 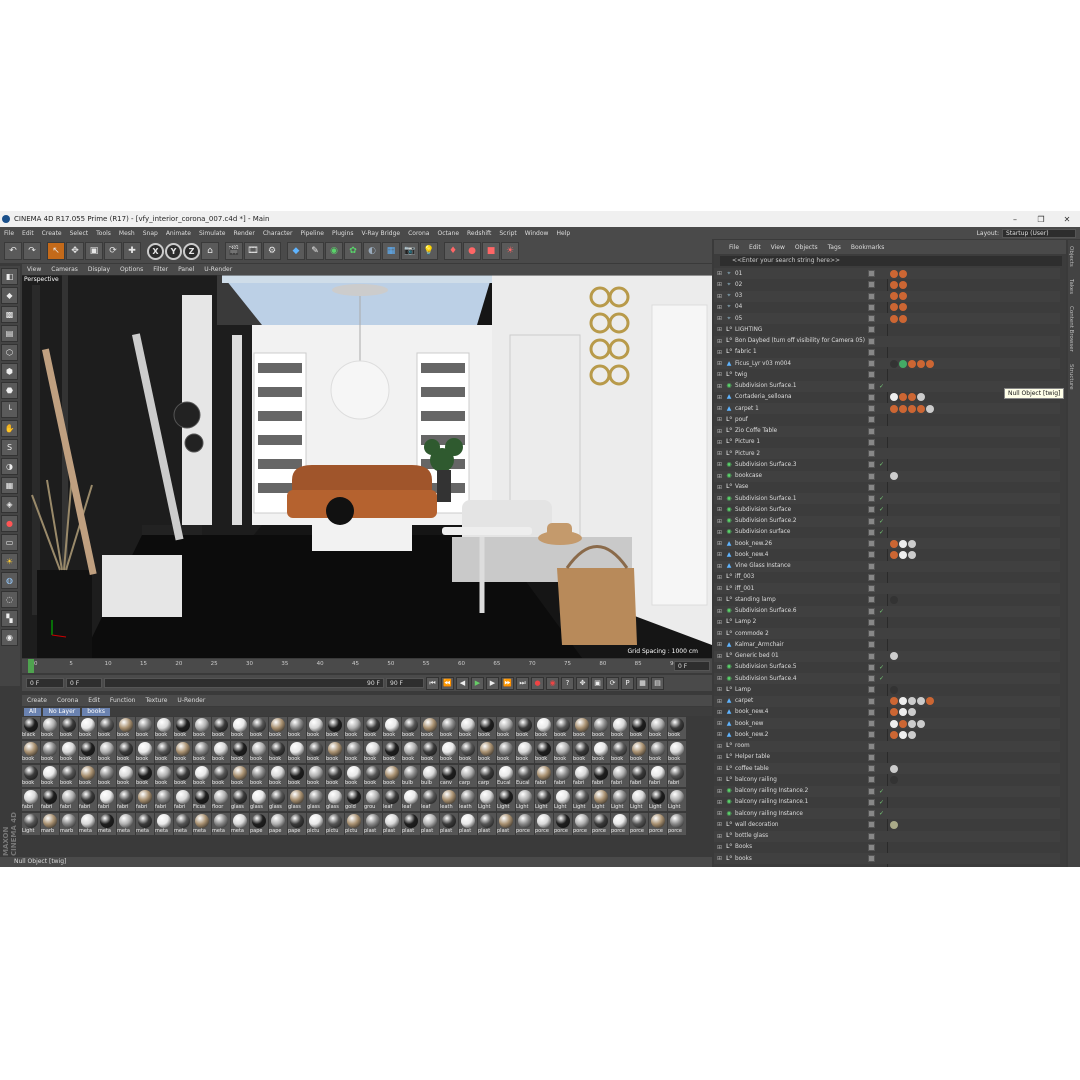 I want to click on material-swatch: floor, so click(x=221, y=800).